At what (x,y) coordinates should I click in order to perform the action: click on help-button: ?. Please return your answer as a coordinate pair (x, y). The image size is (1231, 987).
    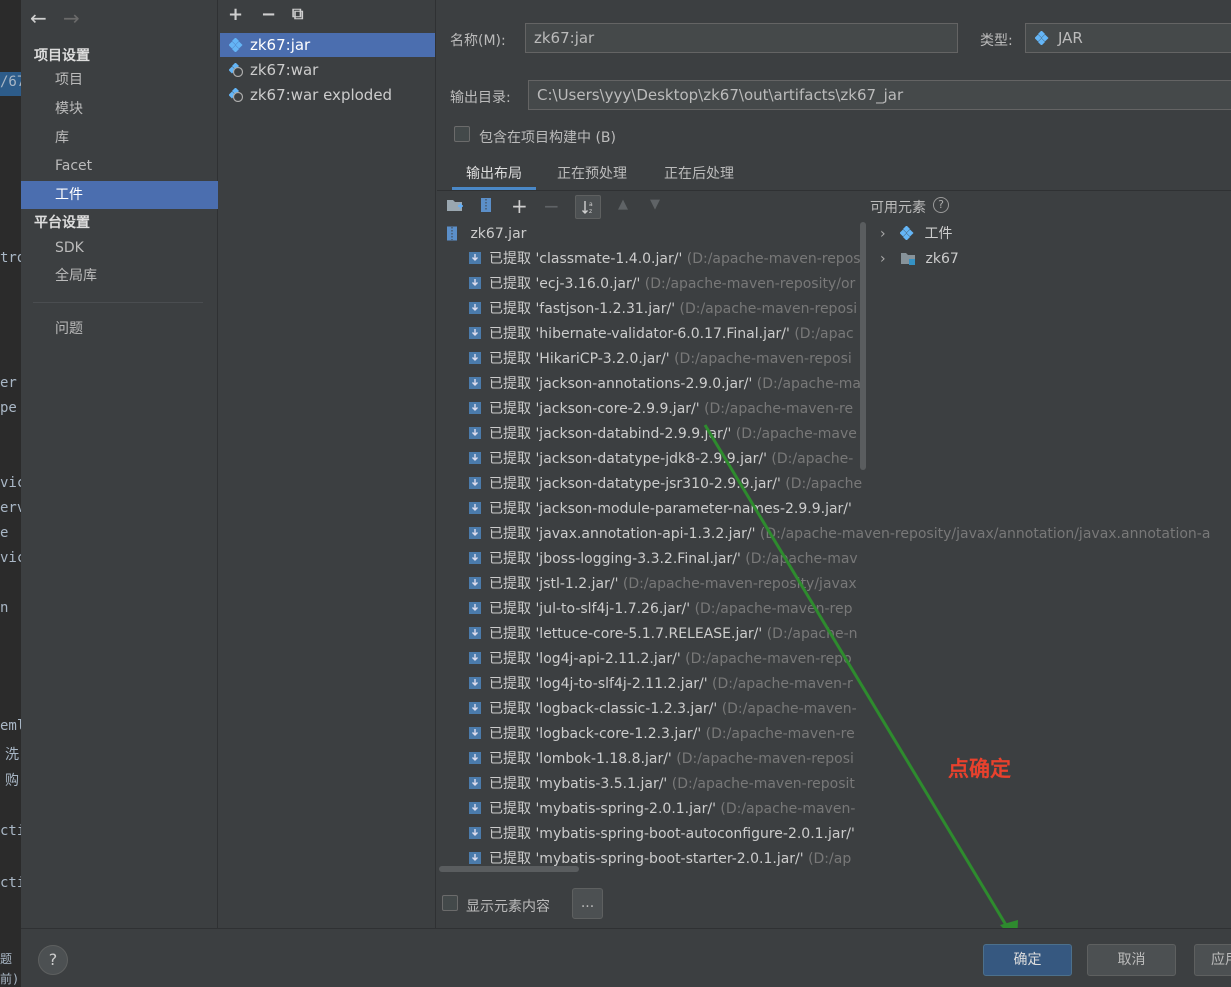
    Looking at the image, I should click on (53, 960).